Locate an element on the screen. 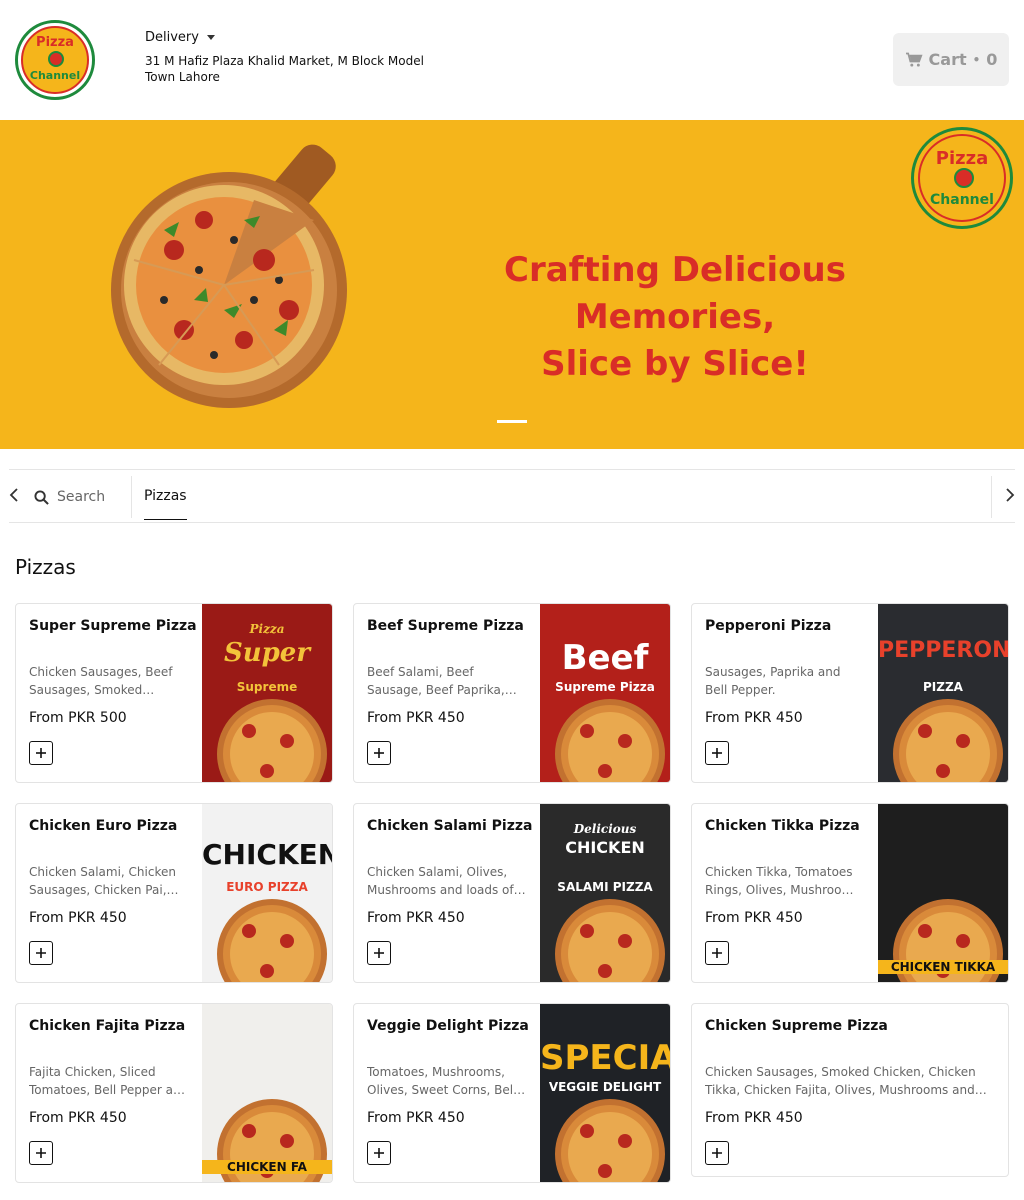 Image resolution: width=1024 pixels, height=1200 pixels. product-image: Beef Supreme Pizza is located at coordinates (605, 693).